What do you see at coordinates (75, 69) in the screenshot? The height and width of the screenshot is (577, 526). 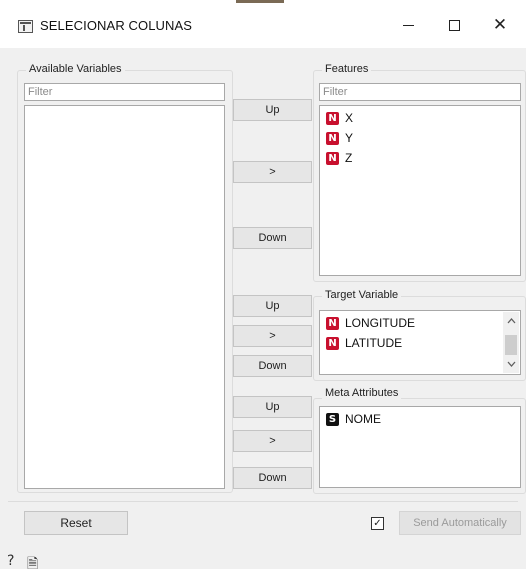 I see `available-variables-title: Available Variables` at bounding box center [75, 69].